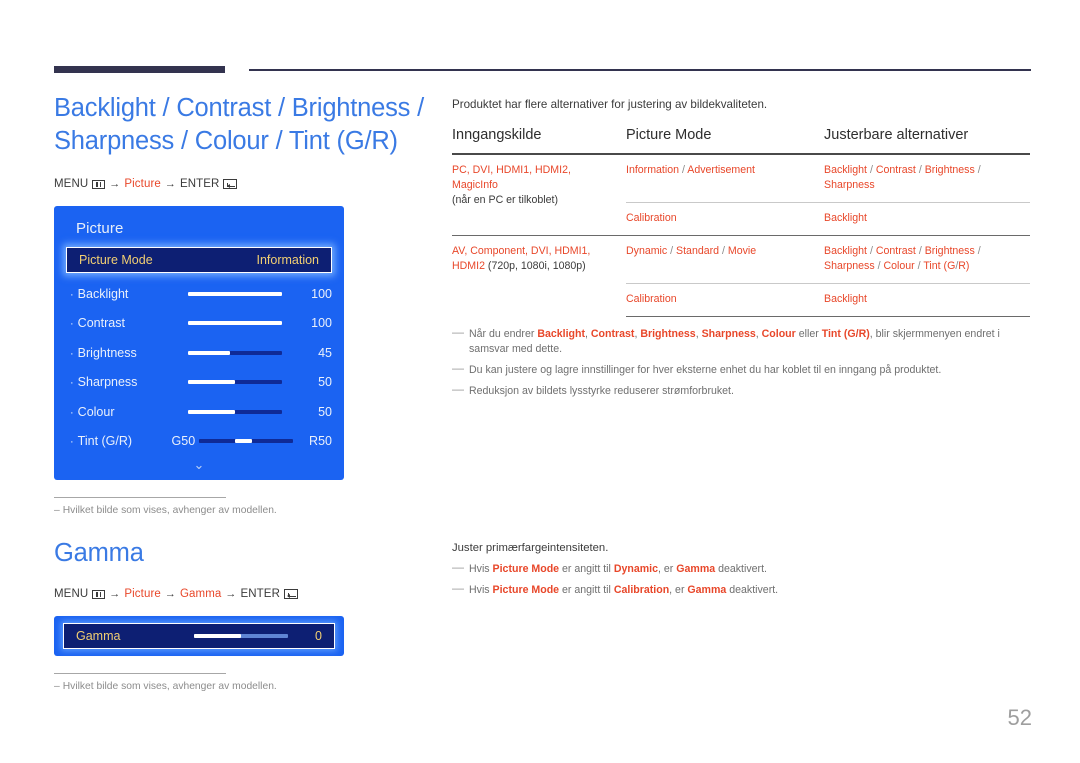  Describe the element at coordinates (235, 352) in the screenshot. I see `osd-slider-brightness` at that location.